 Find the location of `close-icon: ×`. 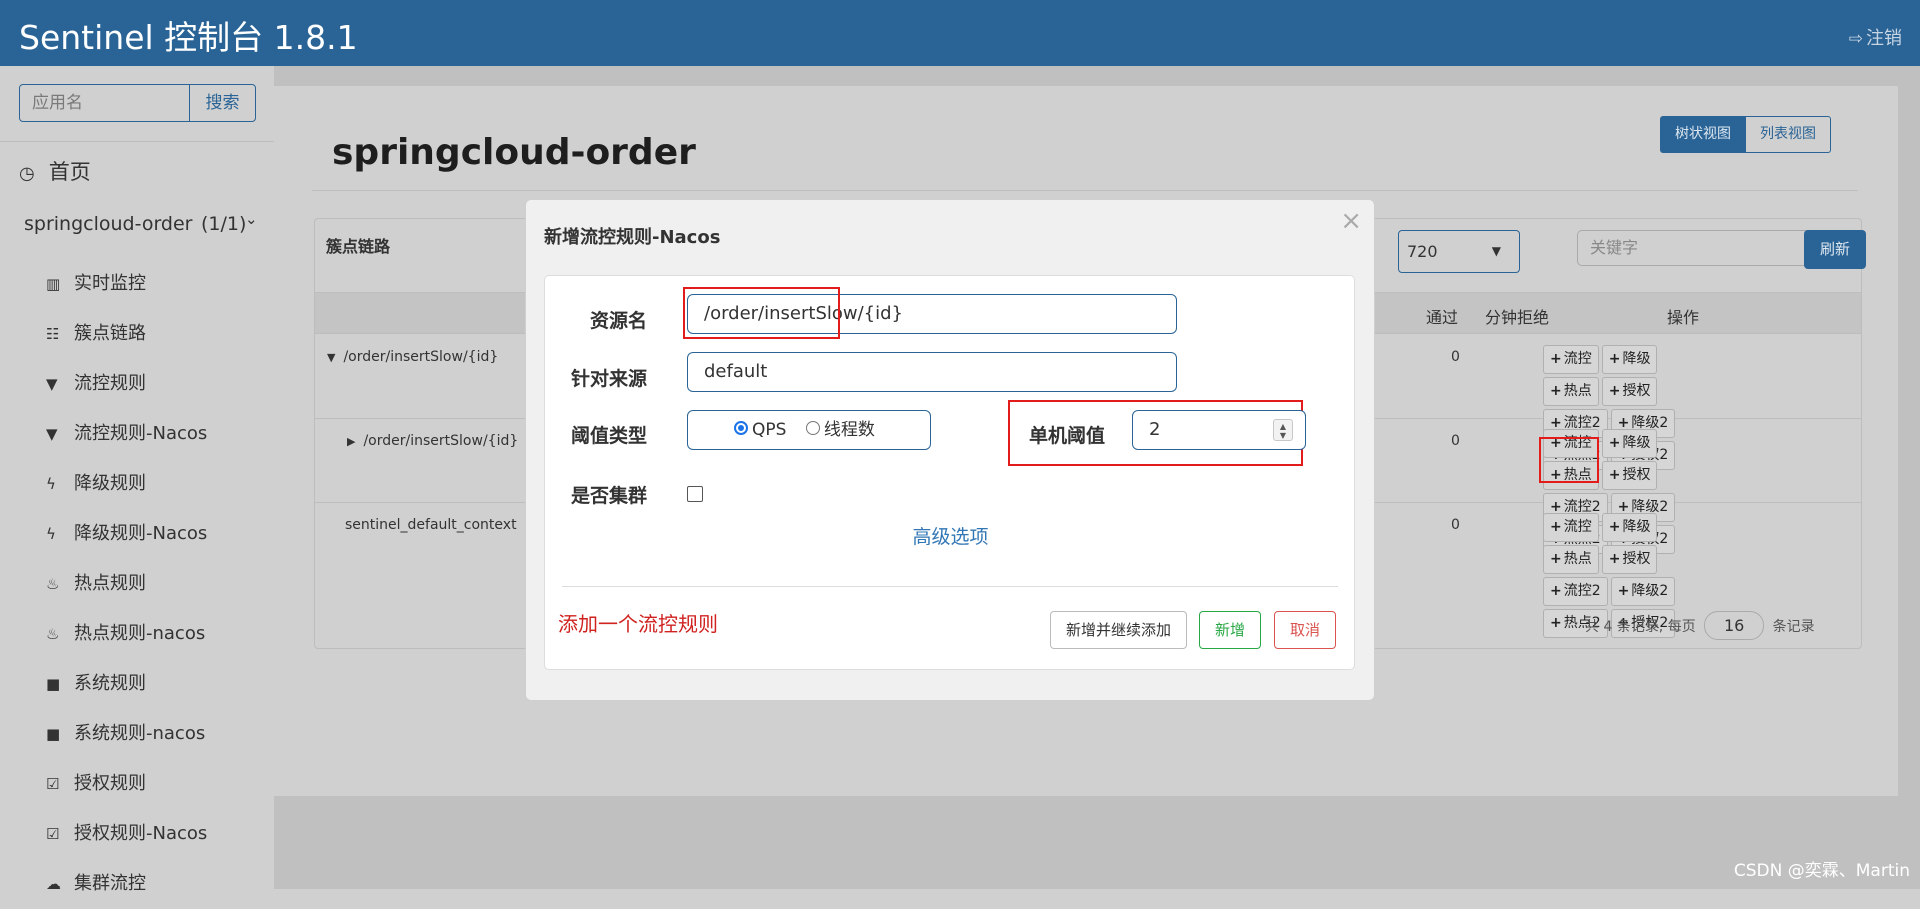

close-icon: × is located at coordinates (1351, 221).